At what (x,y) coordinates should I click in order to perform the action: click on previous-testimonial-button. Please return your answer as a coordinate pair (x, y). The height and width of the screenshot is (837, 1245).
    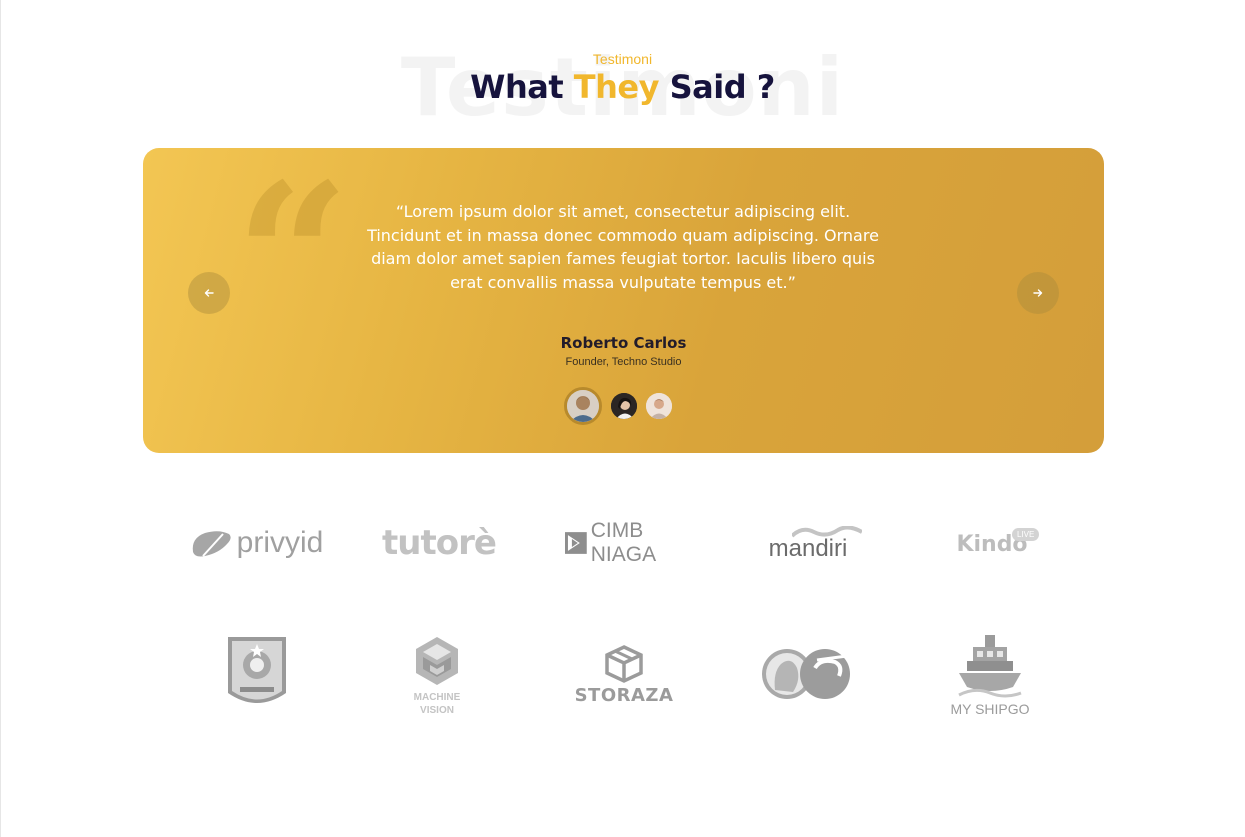
    Looking at the image, I should click on (209, 293).